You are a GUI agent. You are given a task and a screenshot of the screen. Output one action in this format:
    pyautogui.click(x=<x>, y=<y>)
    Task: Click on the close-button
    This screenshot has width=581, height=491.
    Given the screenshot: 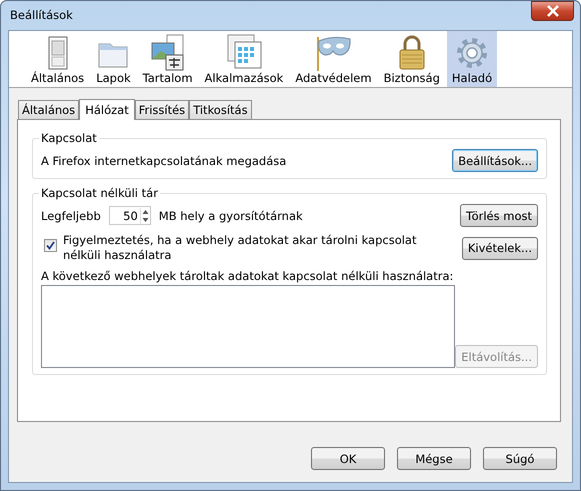 What is the action you would take?
    pyautogui.click(x=552, y=11)
    